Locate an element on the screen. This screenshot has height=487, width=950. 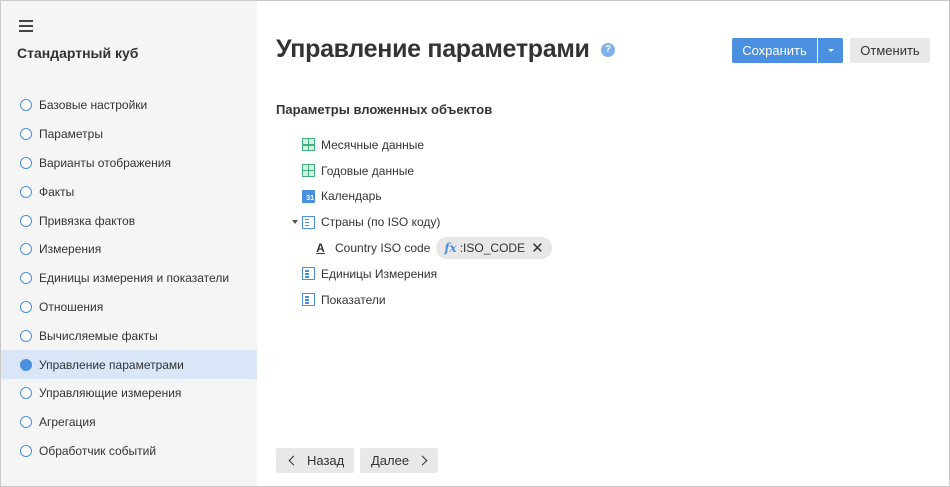
tree-item-monthly-data: Месячные данные is located at coordinates (421, 145).